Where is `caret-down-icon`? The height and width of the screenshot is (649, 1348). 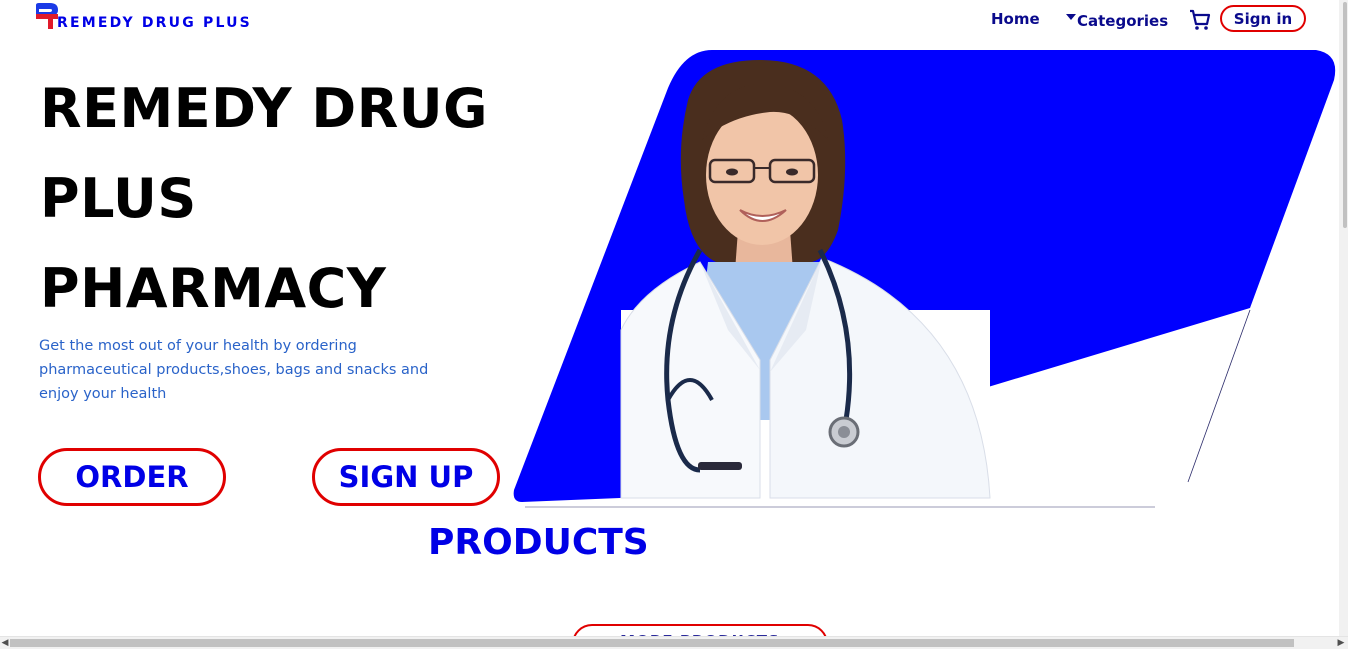 caret-down-icon is located at coordinates (1071, 17).